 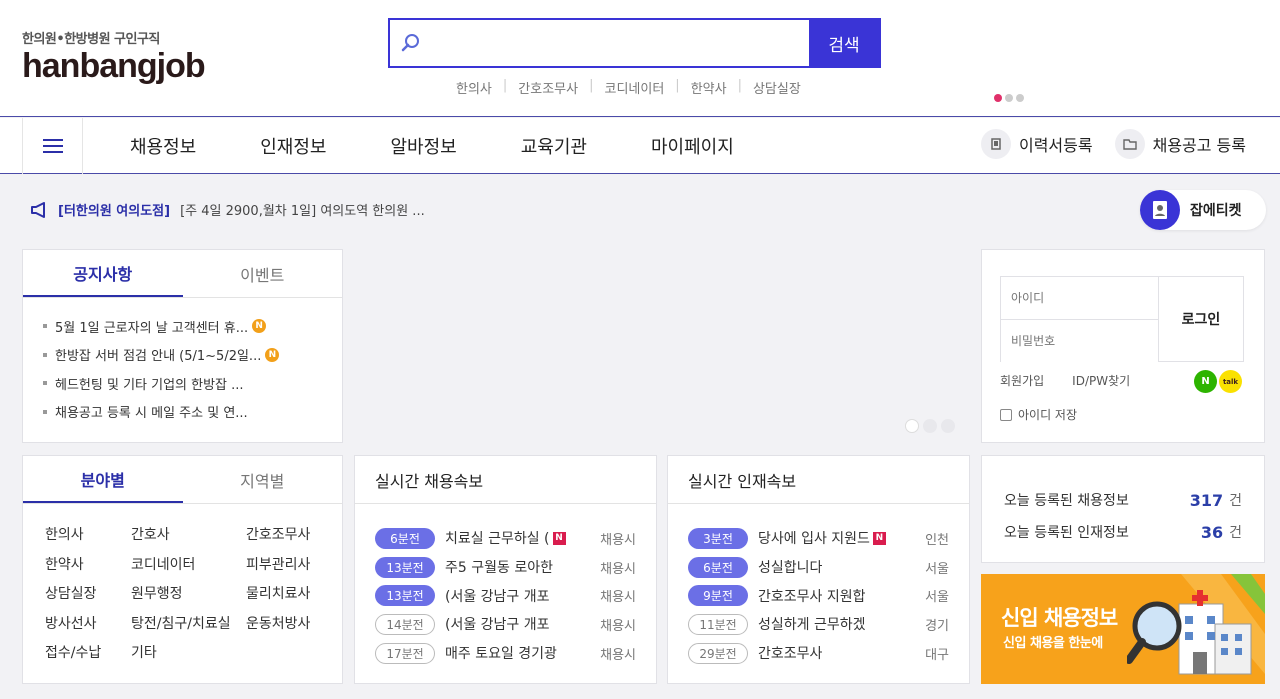 I want to click on nav-item-mypage: 마이페이지, so click(x=692, y=146).